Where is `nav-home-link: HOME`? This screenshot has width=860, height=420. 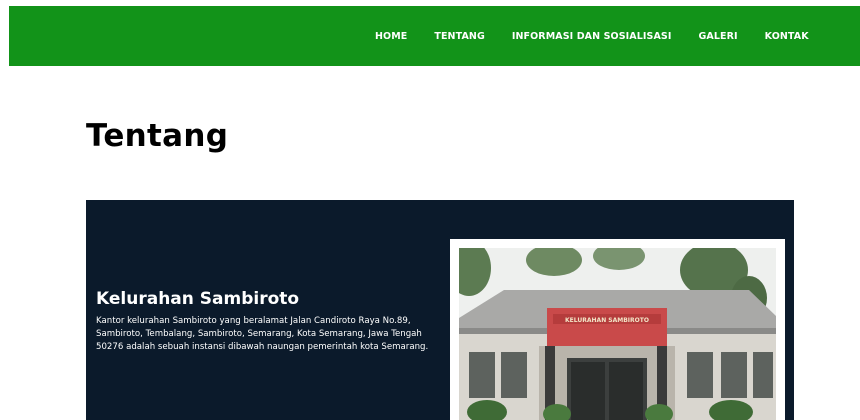 nav-home-link: HOME is located at coordinates (391, 36).